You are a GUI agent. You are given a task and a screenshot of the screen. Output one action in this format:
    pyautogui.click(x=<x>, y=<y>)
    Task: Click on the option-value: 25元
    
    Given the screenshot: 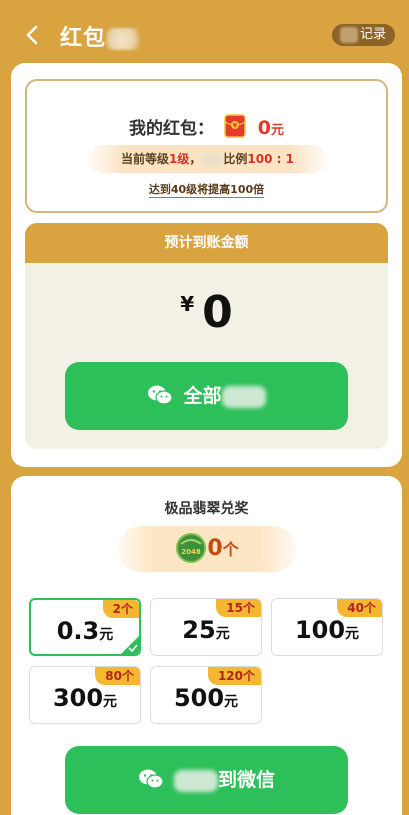 What is the action you would take?
    pyautogui.click(x=206, y=630)
    